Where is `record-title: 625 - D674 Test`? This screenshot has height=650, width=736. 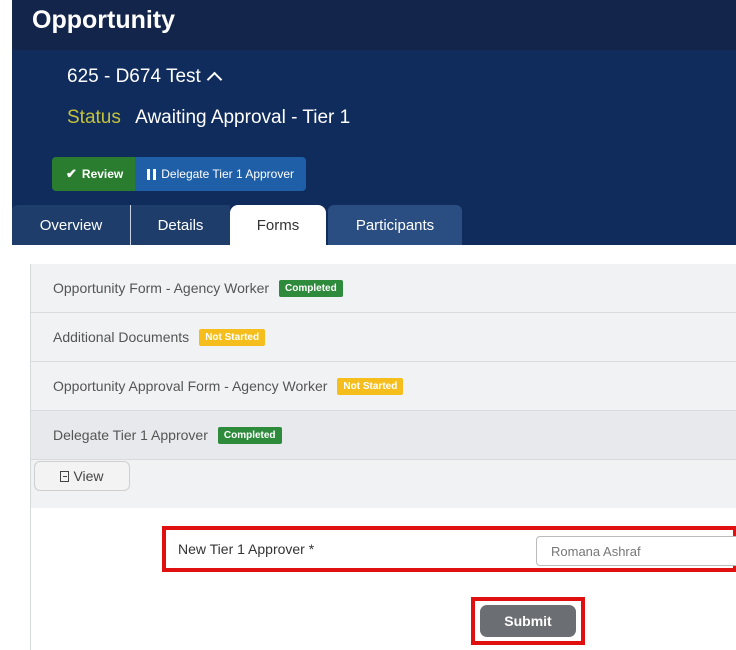
record-title: 625 - D674 Test is located at coordinates (145, 77).